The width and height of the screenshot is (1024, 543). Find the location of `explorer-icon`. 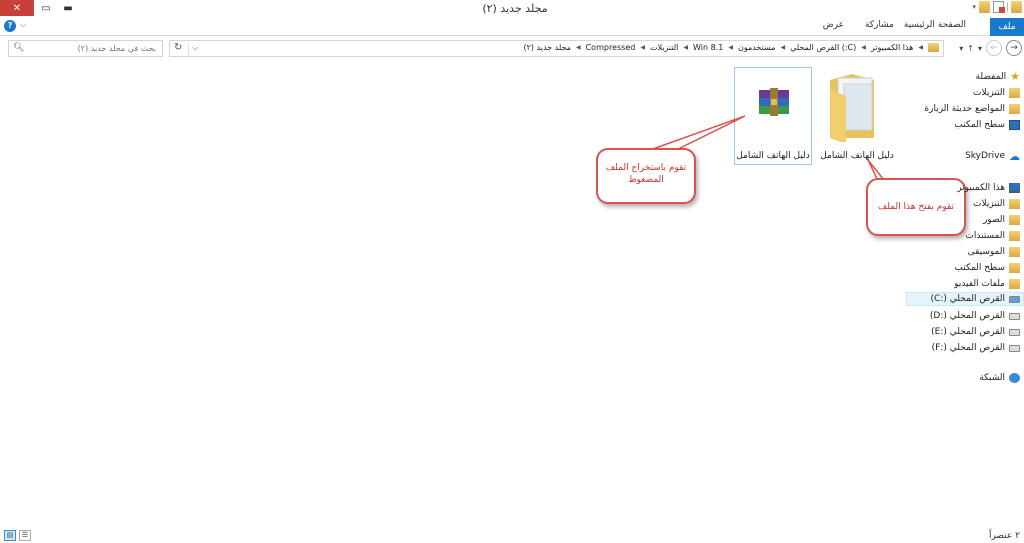

explorer-icon is located at coordinates (1016, 7).